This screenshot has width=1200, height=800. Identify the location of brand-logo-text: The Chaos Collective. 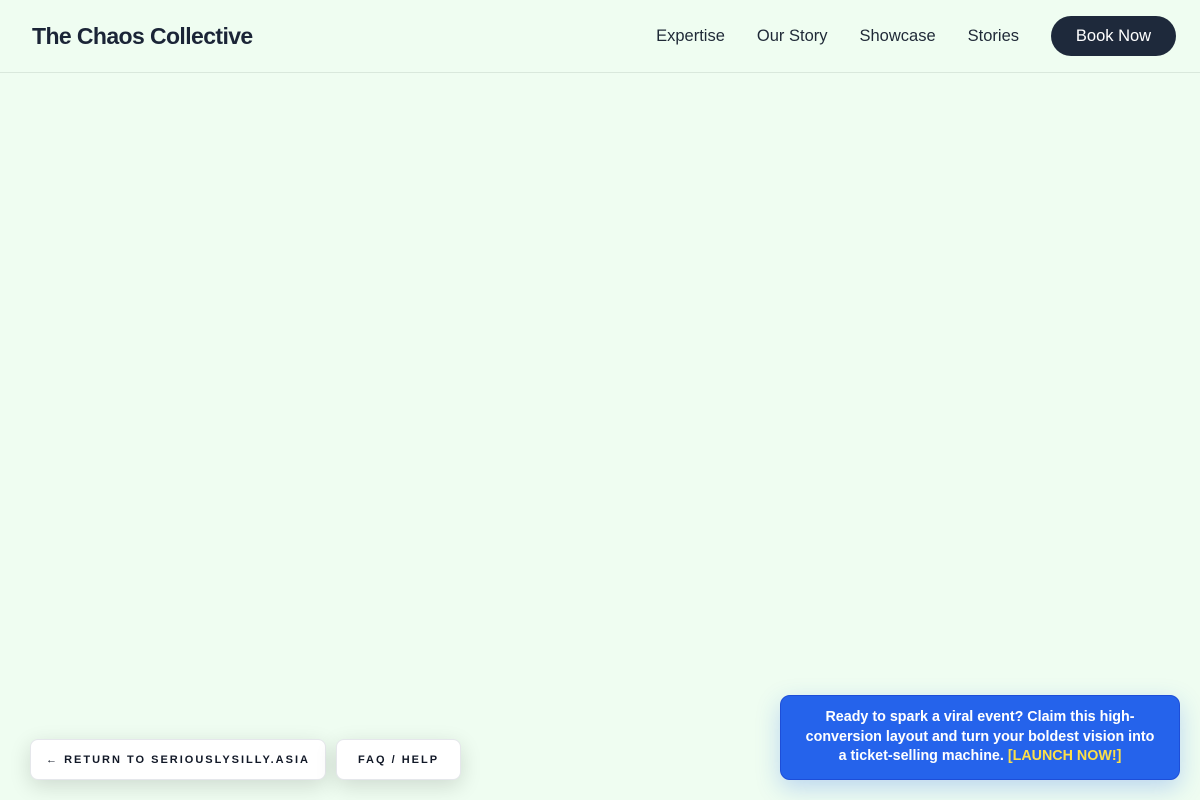
(142, 36).